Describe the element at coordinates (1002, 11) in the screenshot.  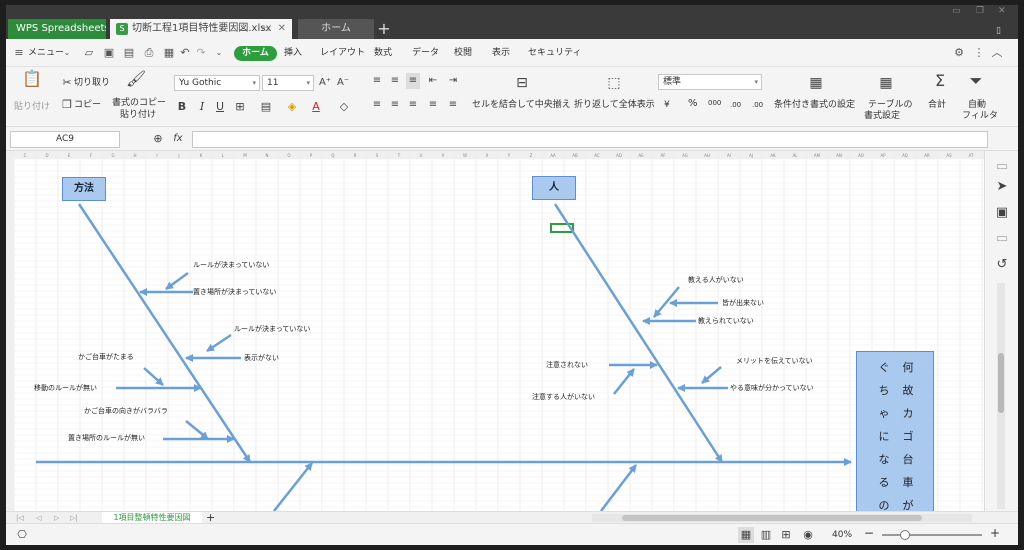
I see `close-window-icon: ✕` at that location.